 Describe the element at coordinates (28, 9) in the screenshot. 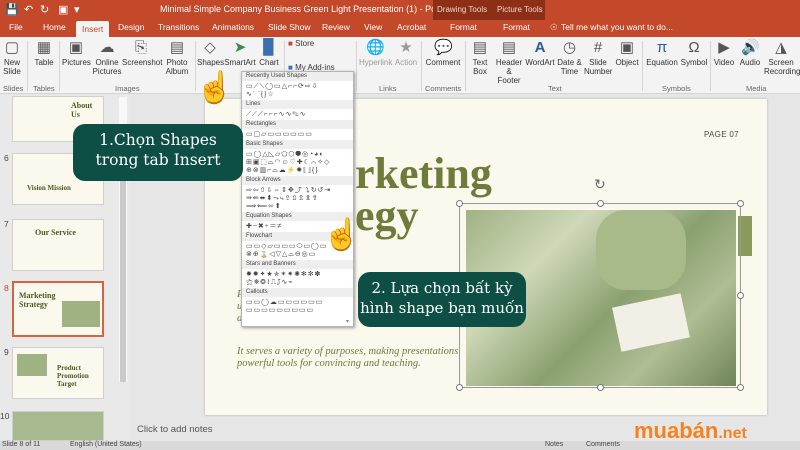

I see `undo-icon: ↶` at that location.